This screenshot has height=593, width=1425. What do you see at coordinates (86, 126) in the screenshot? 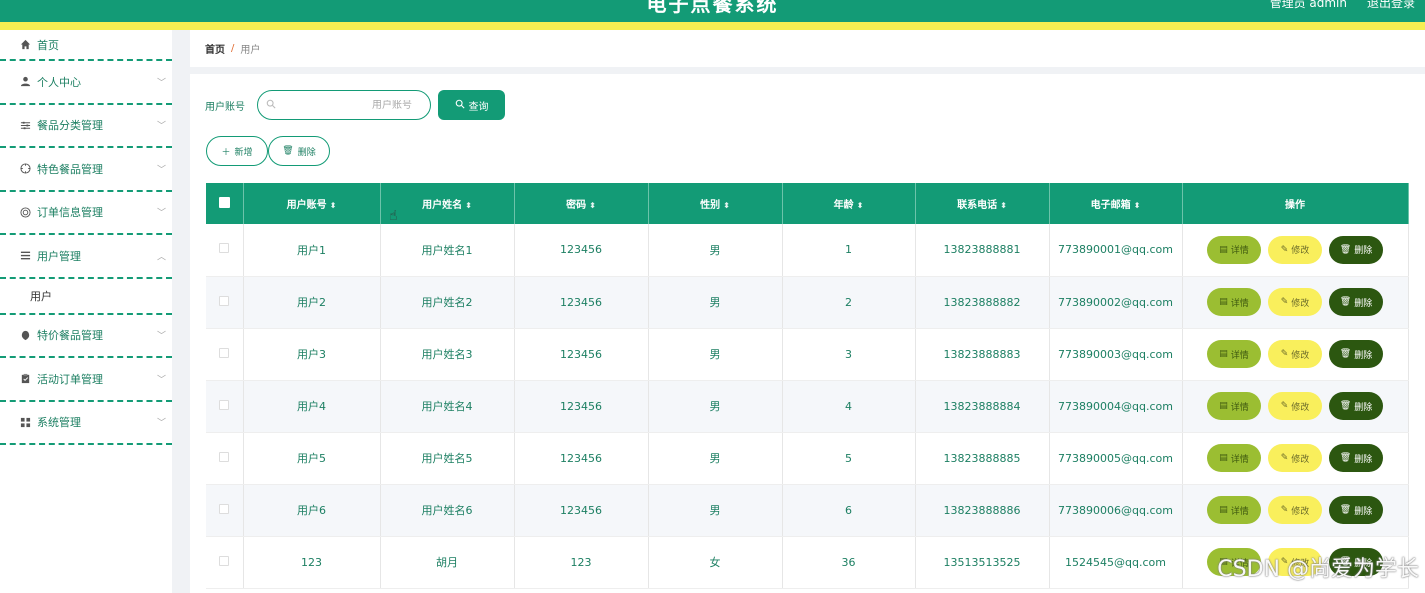
I see `sidebar-item-category: 餐品分类管理 ﹀` at bounding box center [86, 126].